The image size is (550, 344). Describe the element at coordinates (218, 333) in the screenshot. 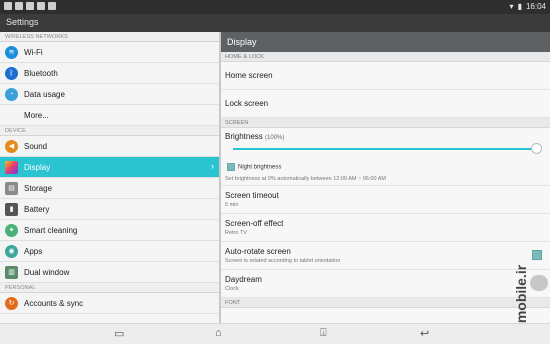

I see `home-icon: ⌂` at that location.